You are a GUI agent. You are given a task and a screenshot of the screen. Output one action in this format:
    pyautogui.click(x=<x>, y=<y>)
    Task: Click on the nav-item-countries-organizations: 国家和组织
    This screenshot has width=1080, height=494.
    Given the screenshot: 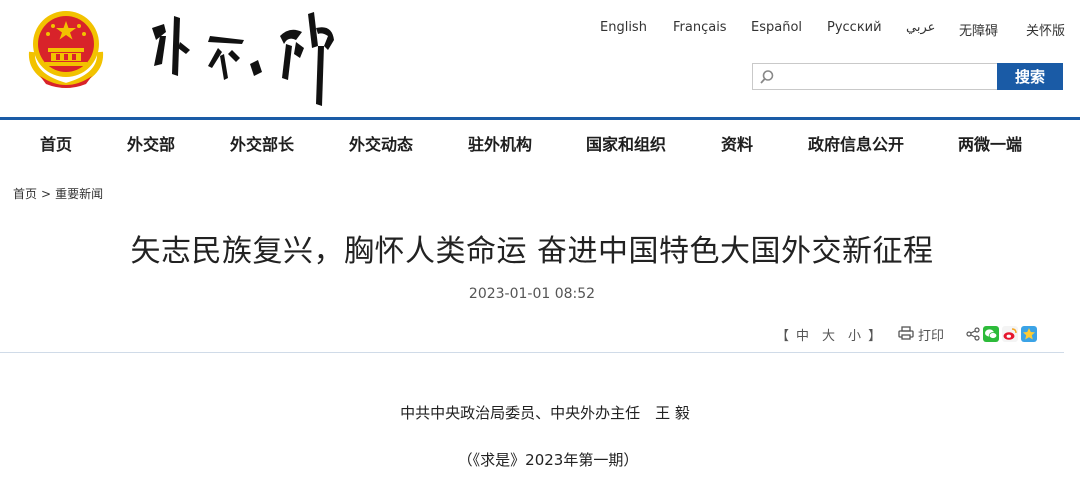 What is the action you would take?
    pyautogui.click(x=626, y=143)
    